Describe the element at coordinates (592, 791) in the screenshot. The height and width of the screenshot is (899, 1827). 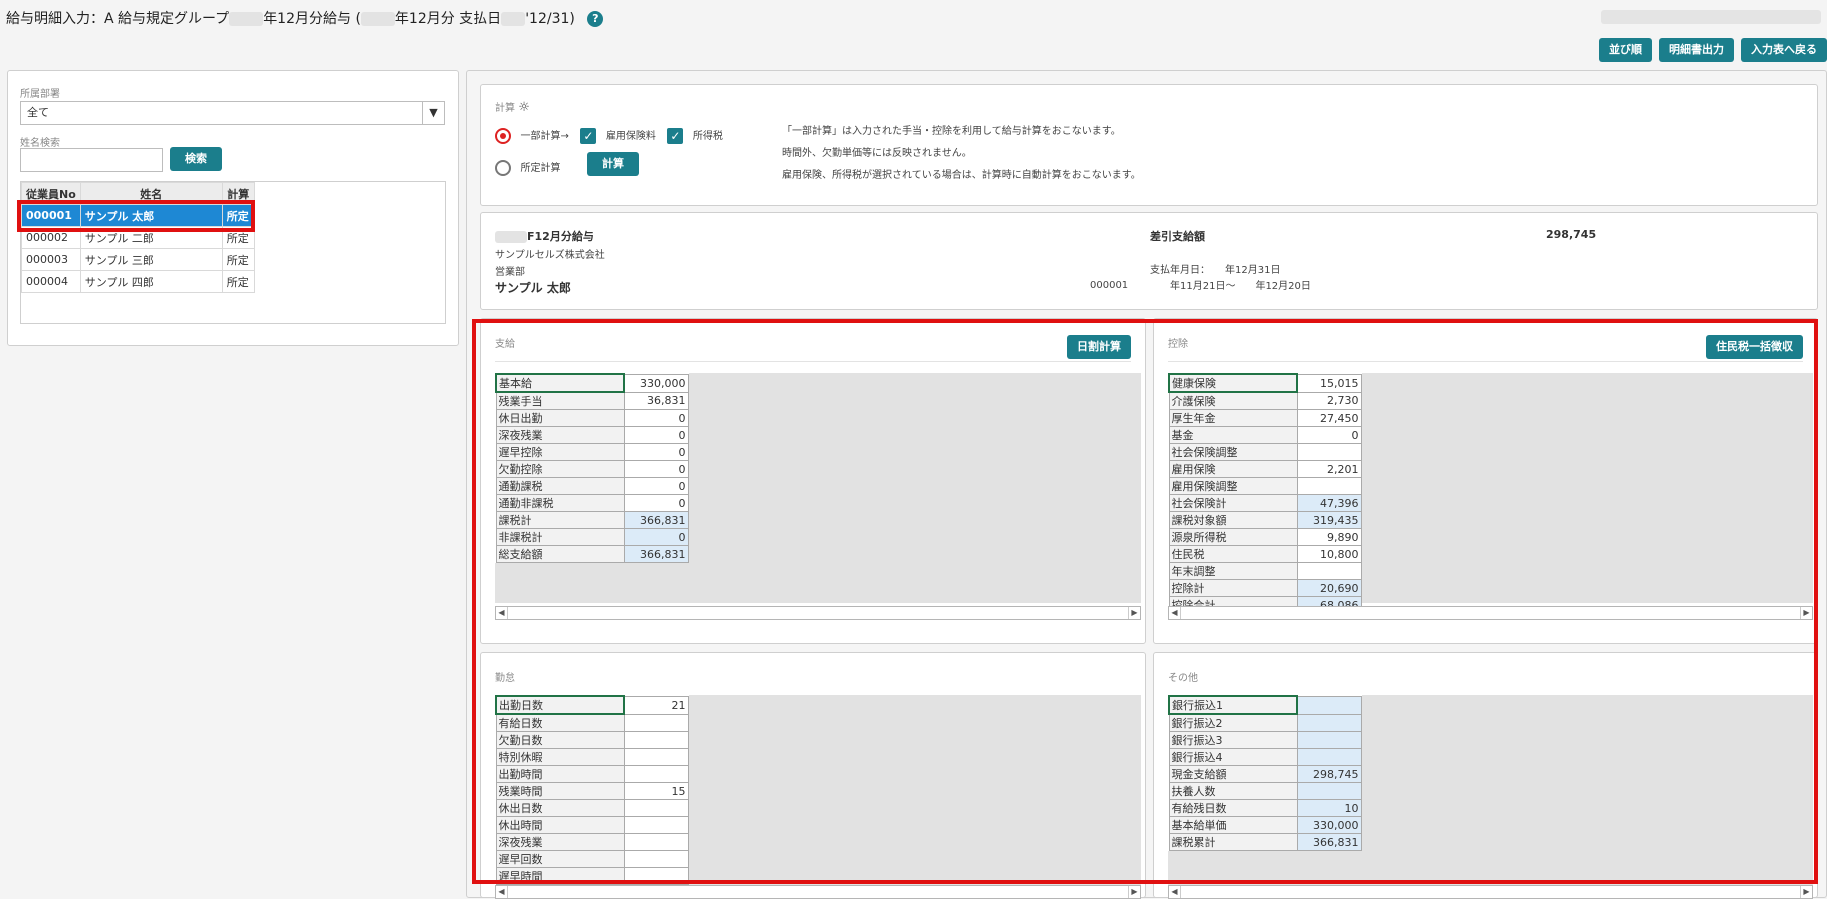
I see `sheet-row: 残業時間 15` at that location.